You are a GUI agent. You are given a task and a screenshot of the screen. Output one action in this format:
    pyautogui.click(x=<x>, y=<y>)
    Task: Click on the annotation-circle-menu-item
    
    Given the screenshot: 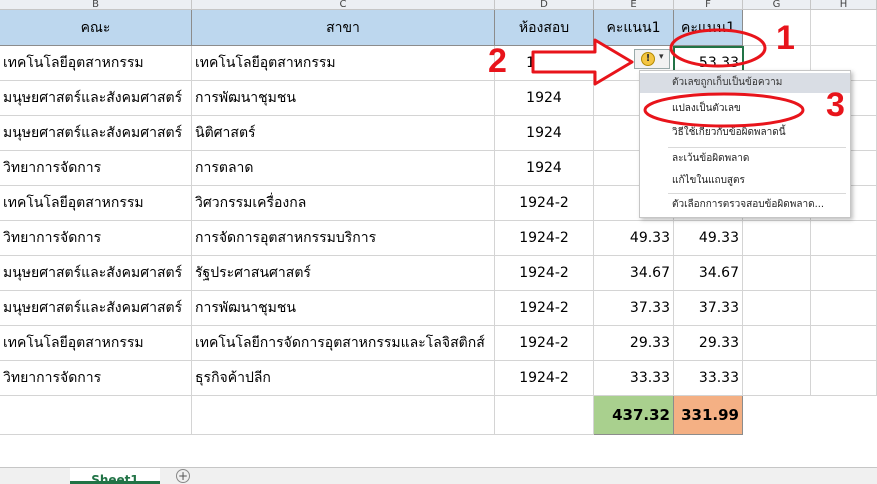 What is the action you would take?
    pyautogui.click(x=724, y=110)
    